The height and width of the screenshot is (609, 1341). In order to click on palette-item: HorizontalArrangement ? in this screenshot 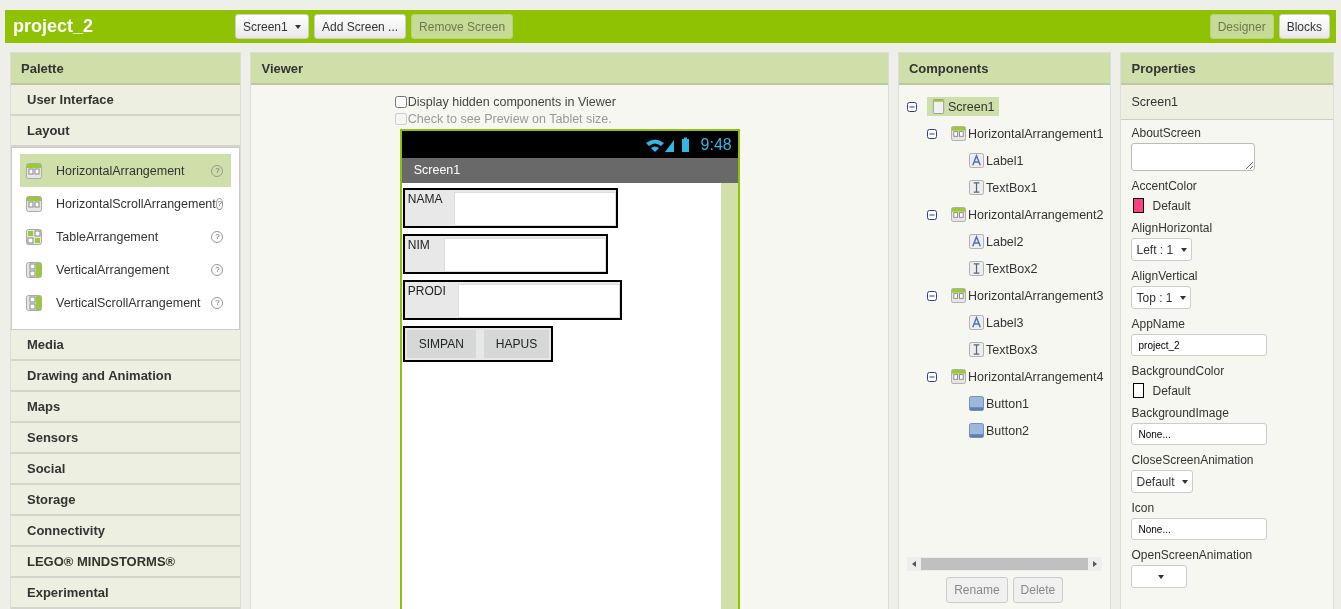, I will do `click(126, 170)`.